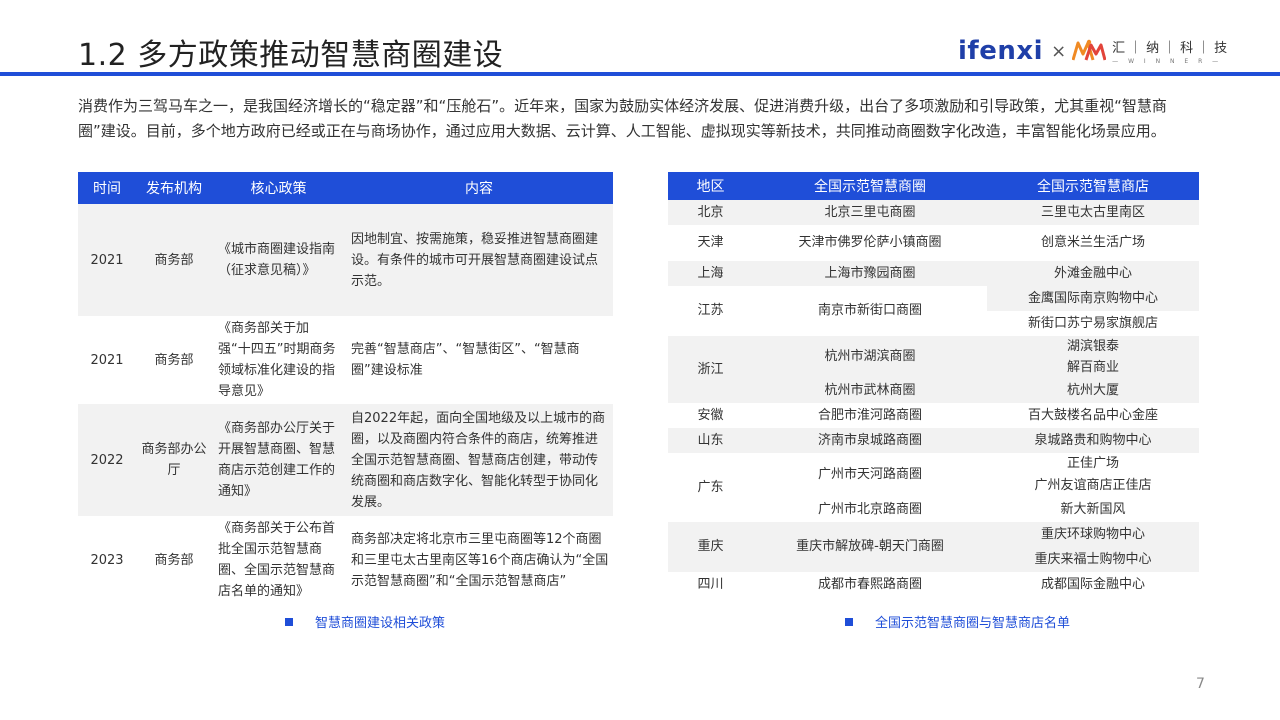 The image size is (1280, 720). Describe the element at coordinates (1093, 346) in the screenshot. I see `cell-store: 湖滨银泰` at that location.